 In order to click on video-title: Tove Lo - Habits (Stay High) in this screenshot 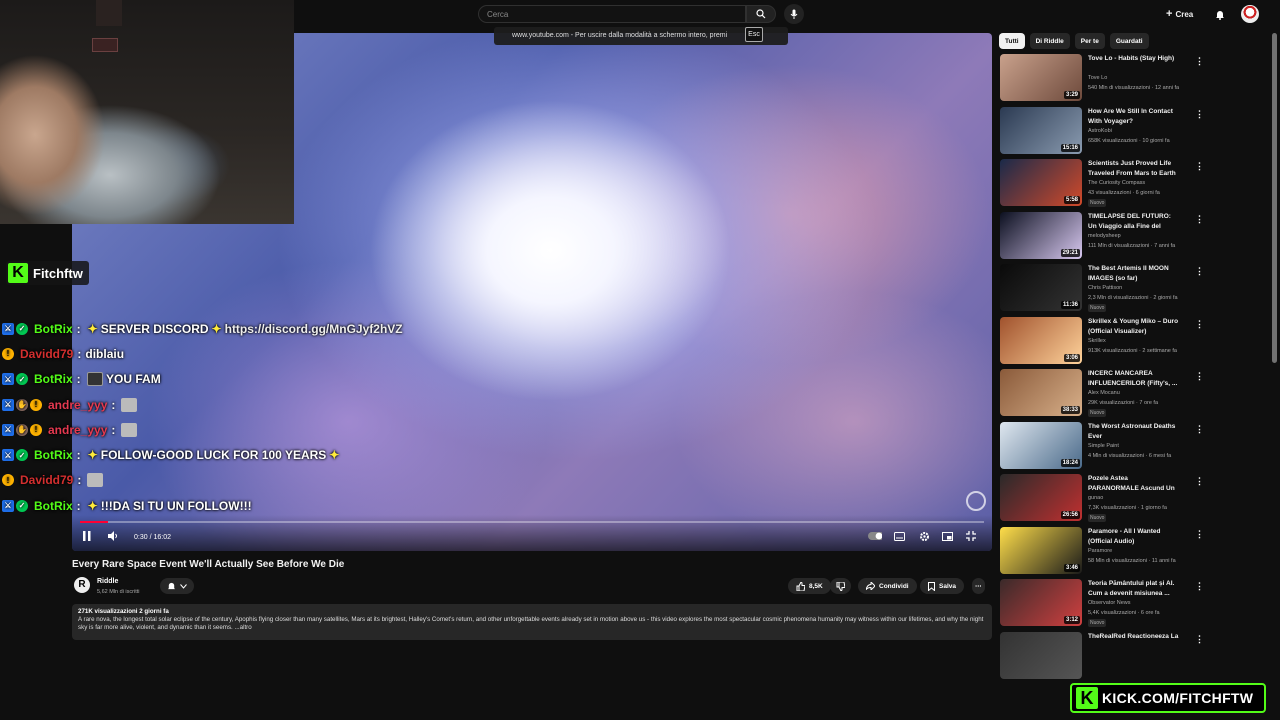, I will do `click(1134, 59)`.